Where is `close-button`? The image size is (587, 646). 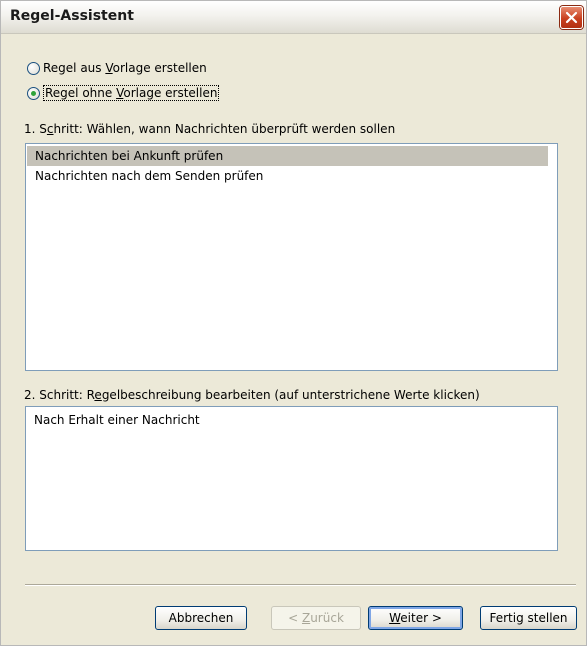 close-button is located at coordinates (571, 17).